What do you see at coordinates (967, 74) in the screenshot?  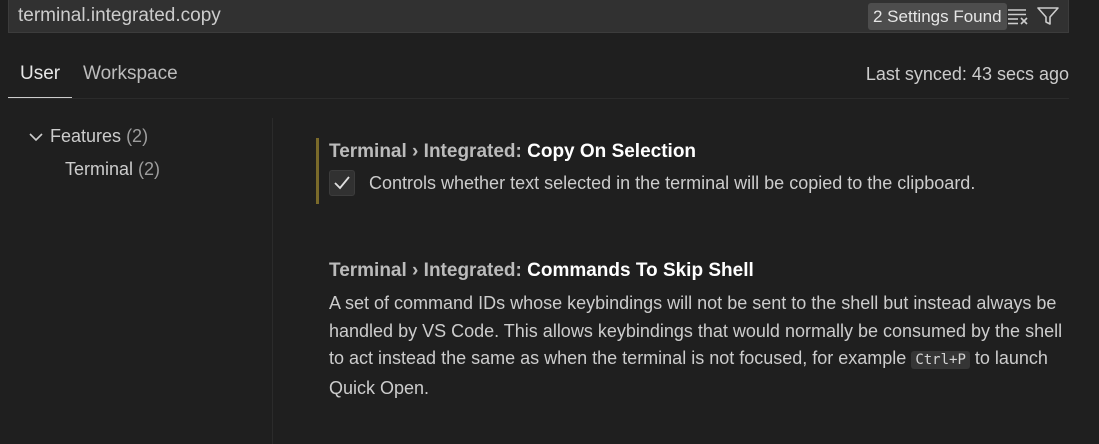 I see `last-synced-status: Last synced: 43 secs ago` at bounding box center [967, 74].